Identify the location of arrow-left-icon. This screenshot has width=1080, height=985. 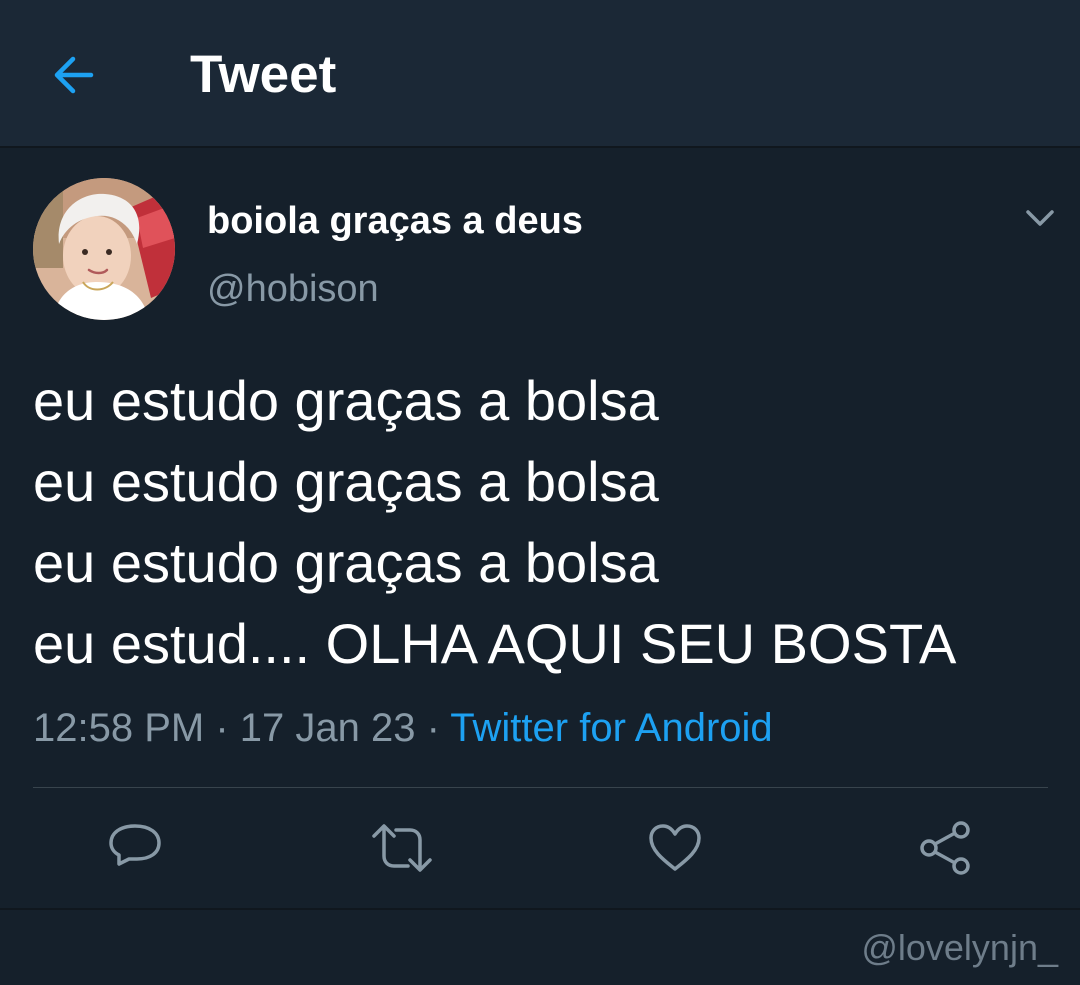
(74, 75).